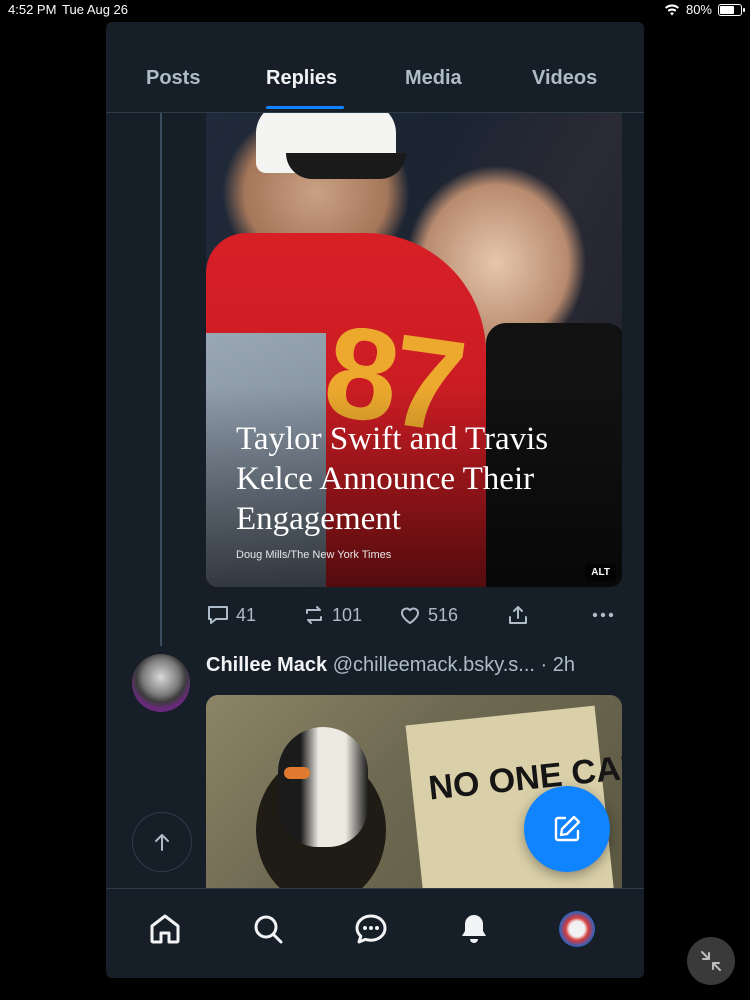  What do you see at coordinates (218, 615) in the screenshot?
I see `reply-icon` at bounding box center [218, 615].